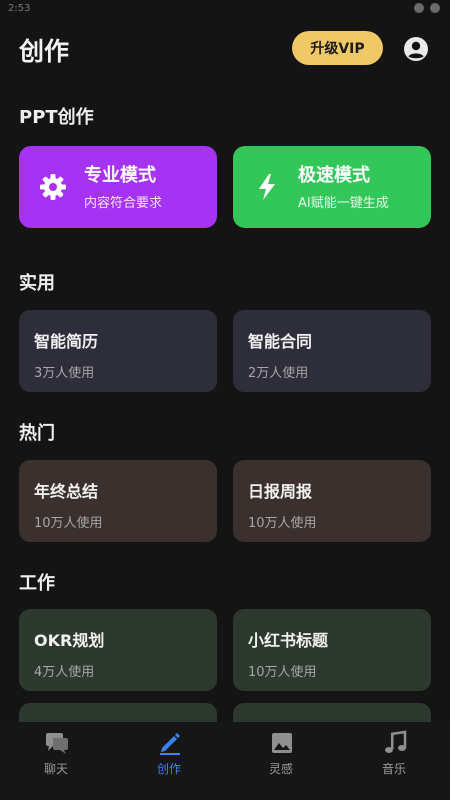 The width and height of the screenshot is (450, 800). Describe the element at coordinates (343, 203) in the screenshot. I see `mode-description: AI赋能一键生成` at that location.